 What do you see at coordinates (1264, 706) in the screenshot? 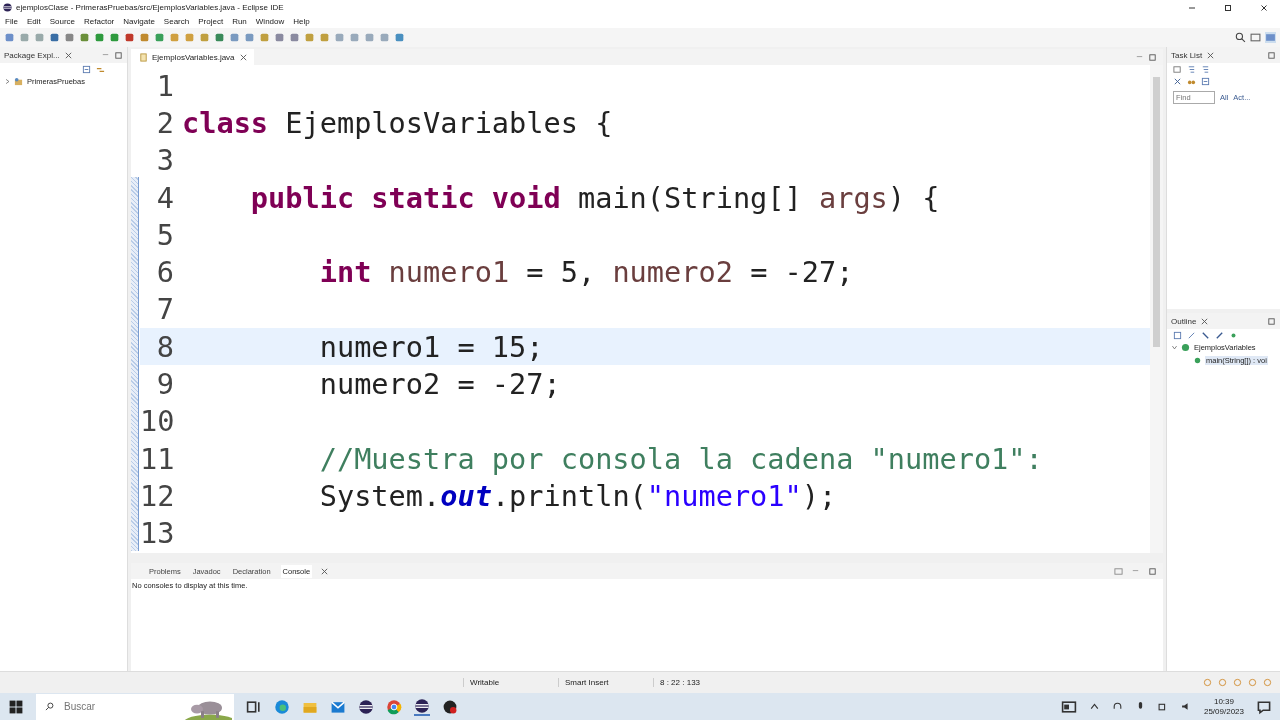
I see `notification-icon` at bounding box center [1264, 706].